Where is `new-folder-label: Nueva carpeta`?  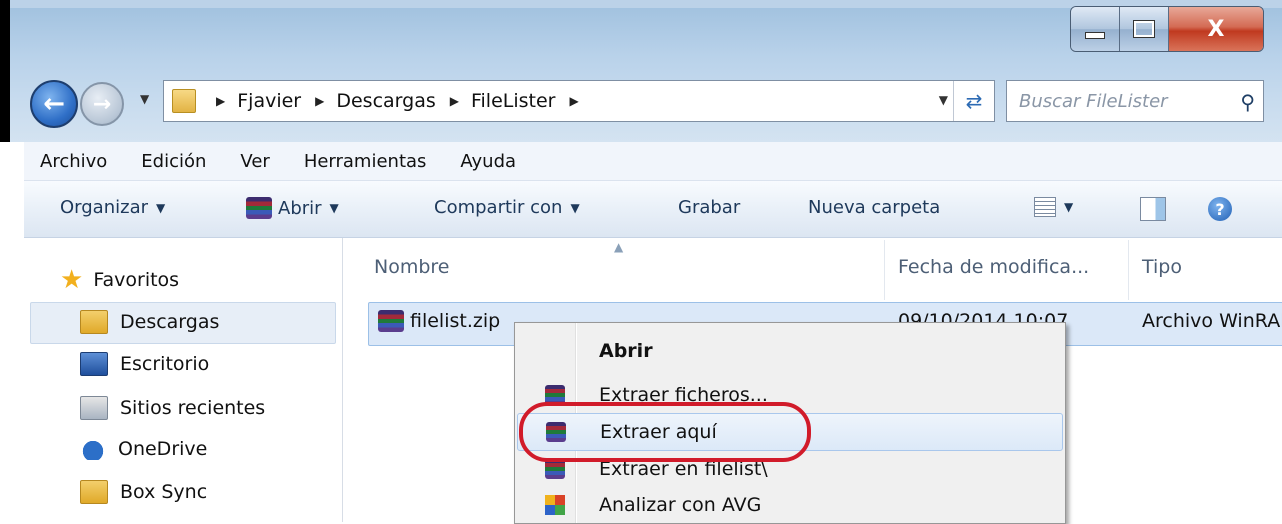 new-folder-label: Nueva carpeta is located at coordinates (874, 207).